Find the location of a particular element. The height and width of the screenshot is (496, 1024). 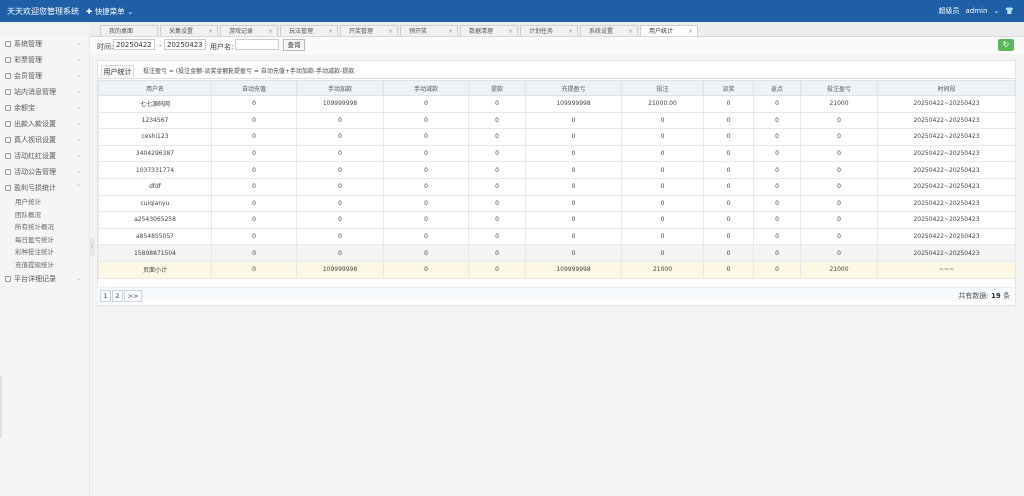

user-name: admin is located at coordinates (976, 11).